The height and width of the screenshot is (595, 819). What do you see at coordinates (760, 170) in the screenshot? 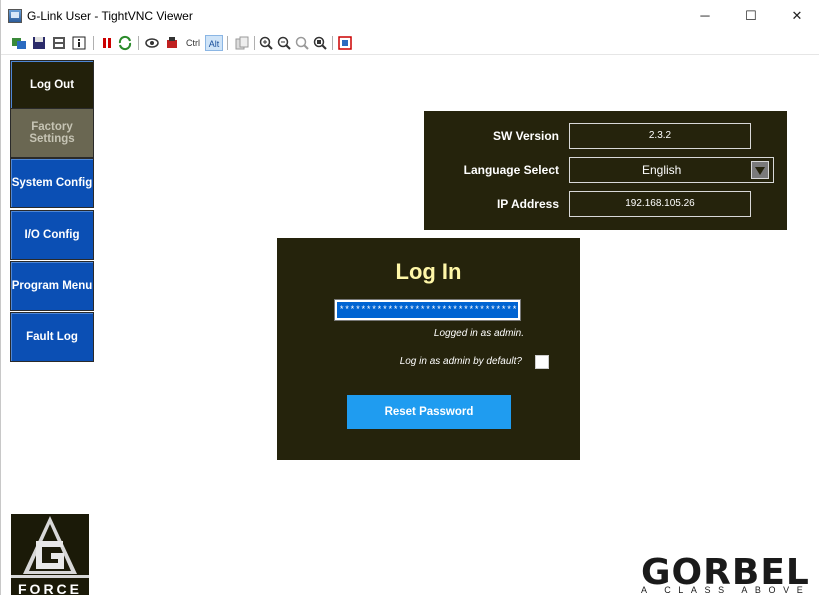
I see `dropdown-arrow-icon` at bounding box center [760, 170].